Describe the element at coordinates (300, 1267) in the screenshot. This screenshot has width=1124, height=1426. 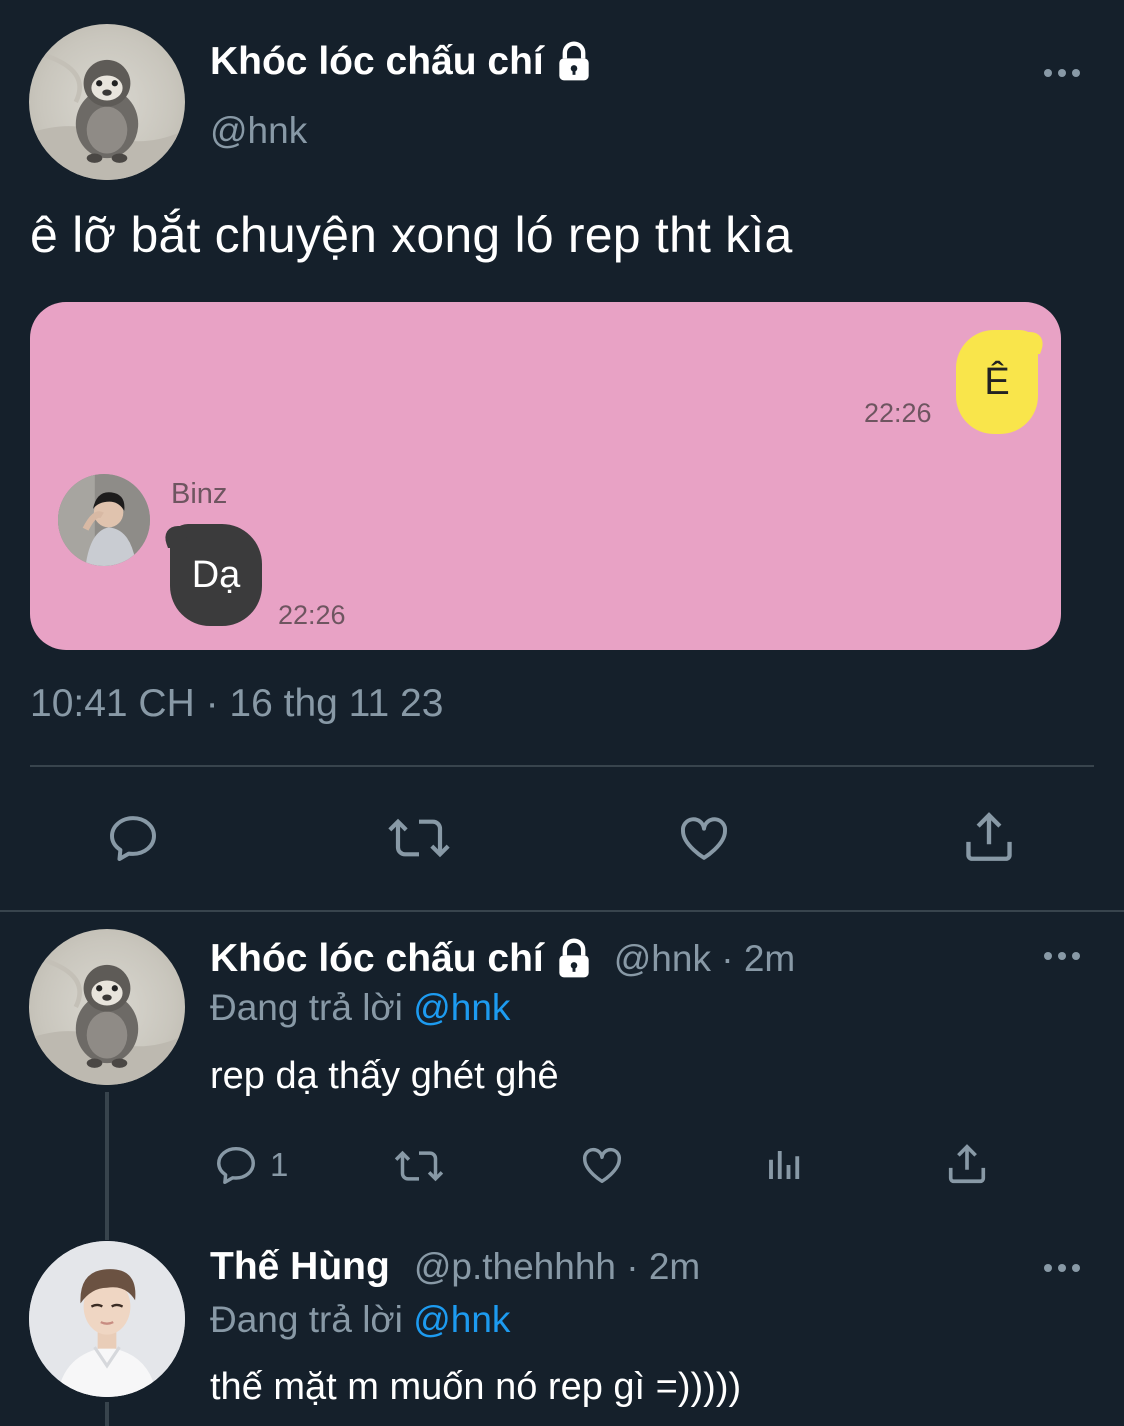
I see `reply-display-name: Thế Hùng` at that location.